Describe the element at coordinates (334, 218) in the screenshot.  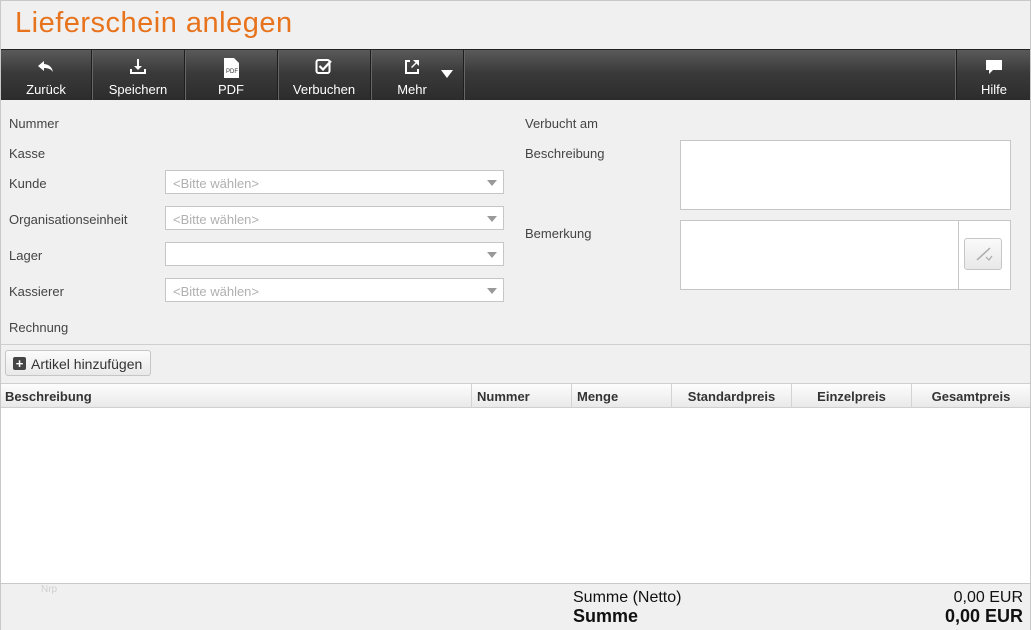
I see `org-select: <Bitte wählen>` at that location.